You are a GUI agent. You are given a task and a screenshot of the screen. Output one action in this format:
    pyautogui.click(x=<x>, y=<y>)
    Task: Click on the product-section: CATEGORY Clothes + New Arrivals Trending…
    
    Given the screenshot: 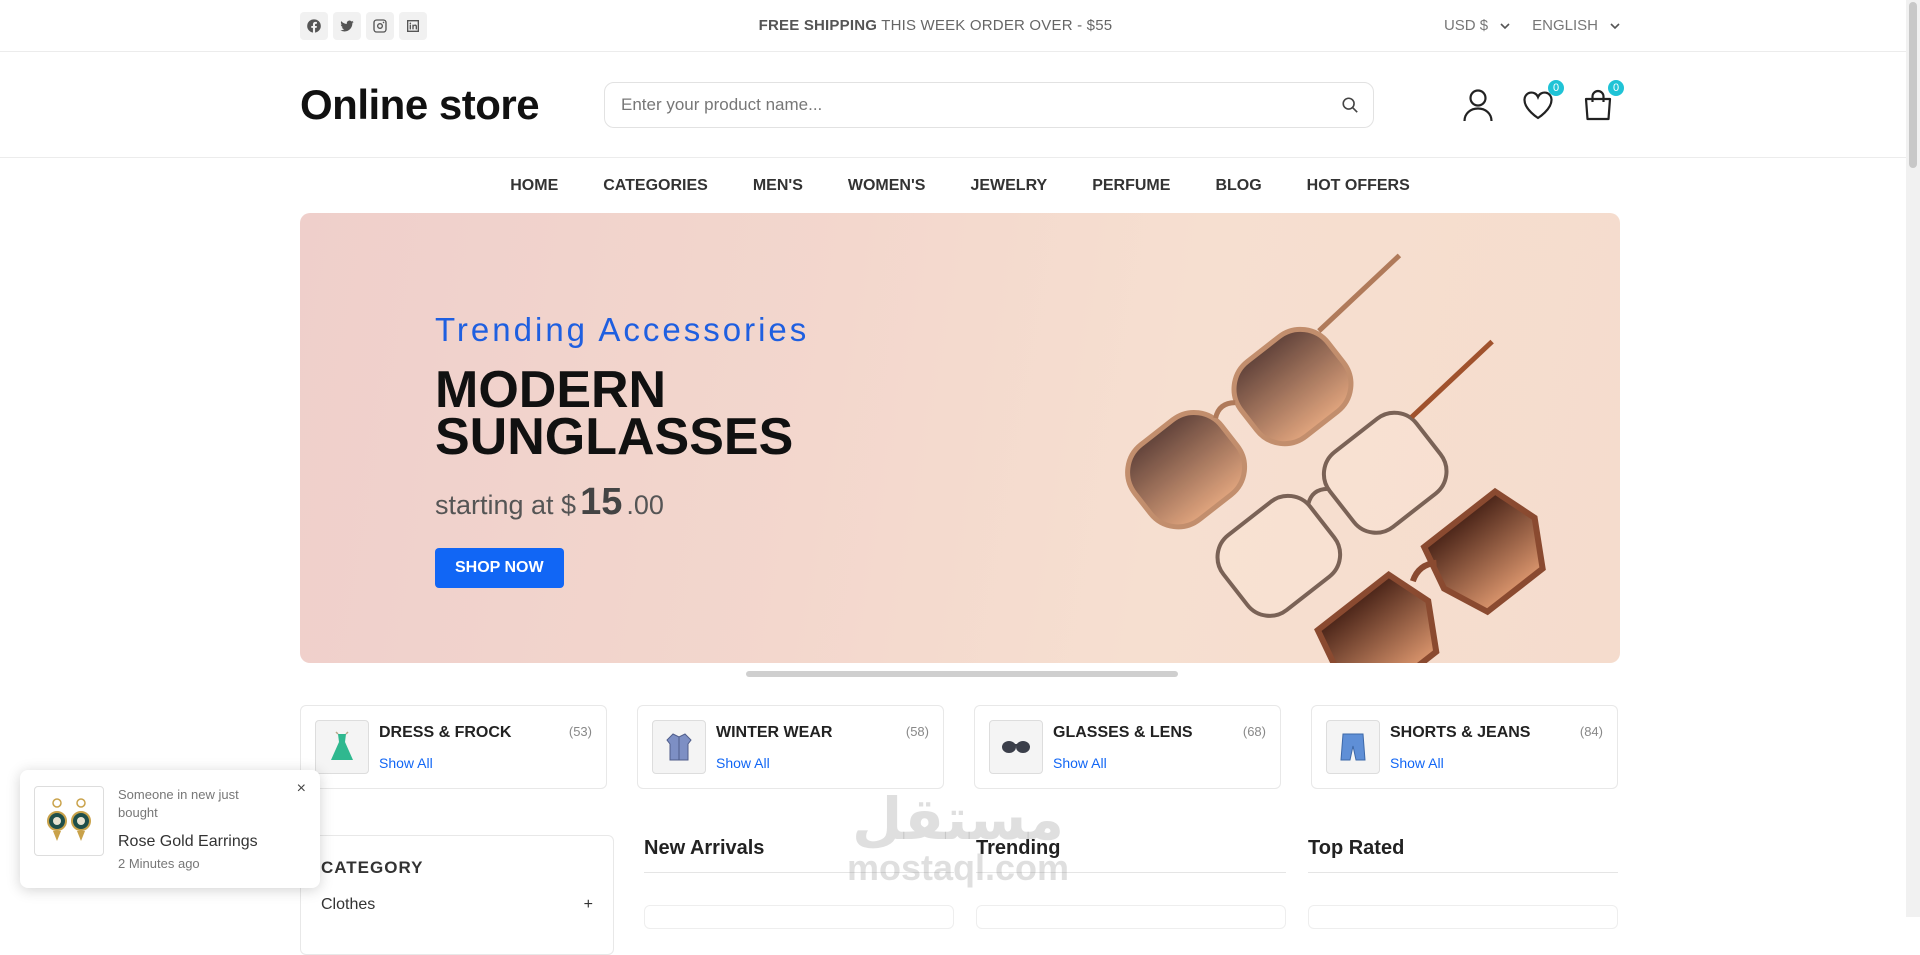 What is the action you would take?
    pyautogui.click(x=960, y=895)
    